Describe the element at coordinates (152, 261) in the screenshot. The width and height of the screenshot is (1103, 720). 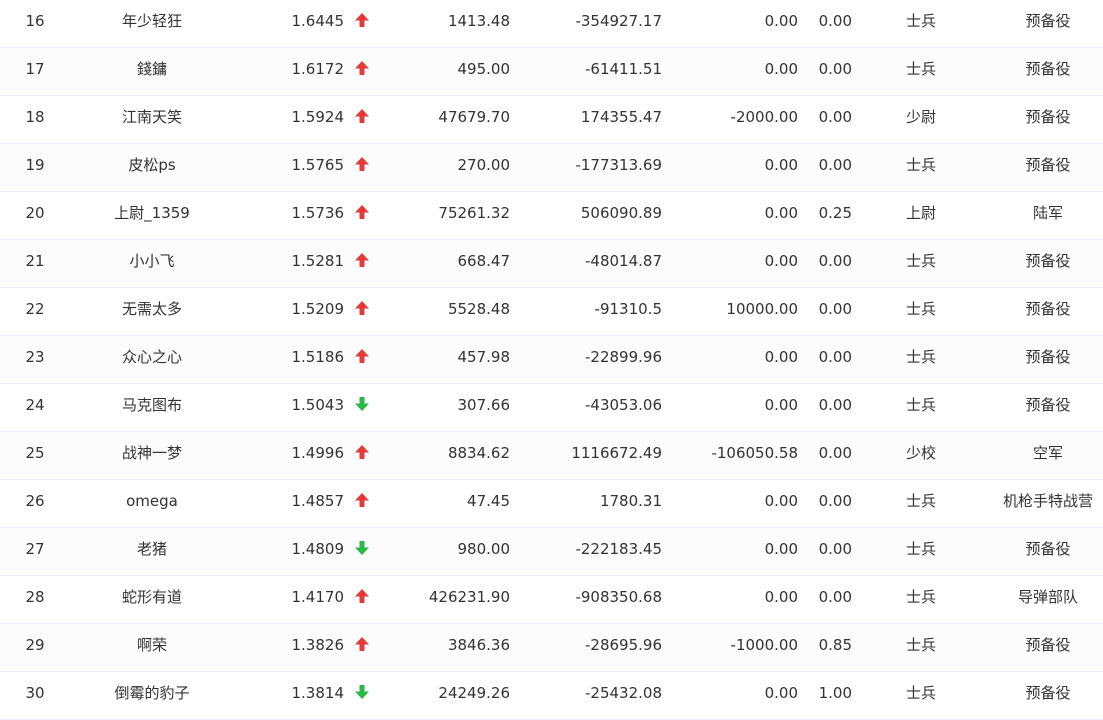
I see `name-cell: 小小飞` at that location.